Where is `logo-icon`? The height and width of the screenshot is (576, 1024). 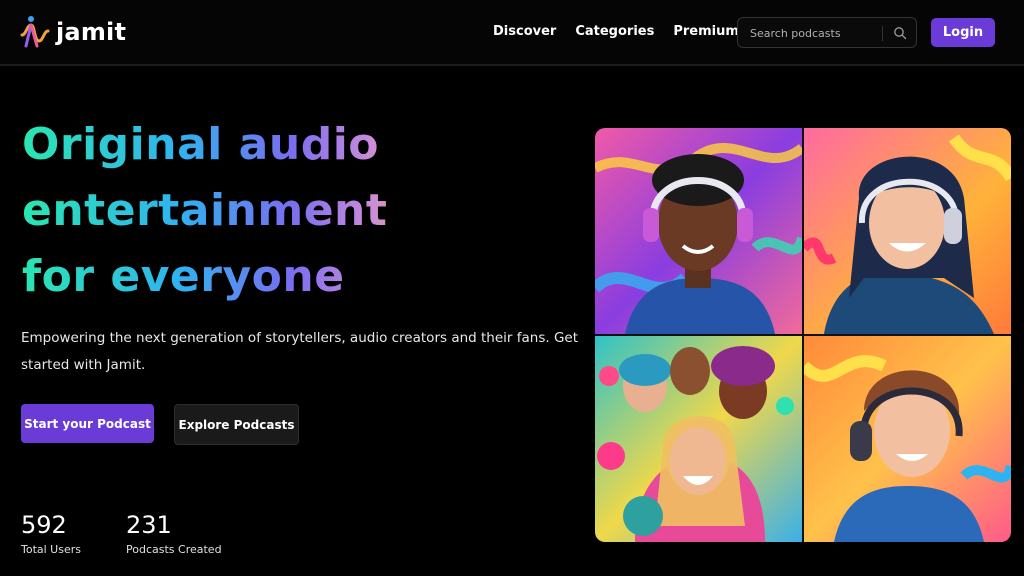
logo-icon is located at coordinates (35, 32).